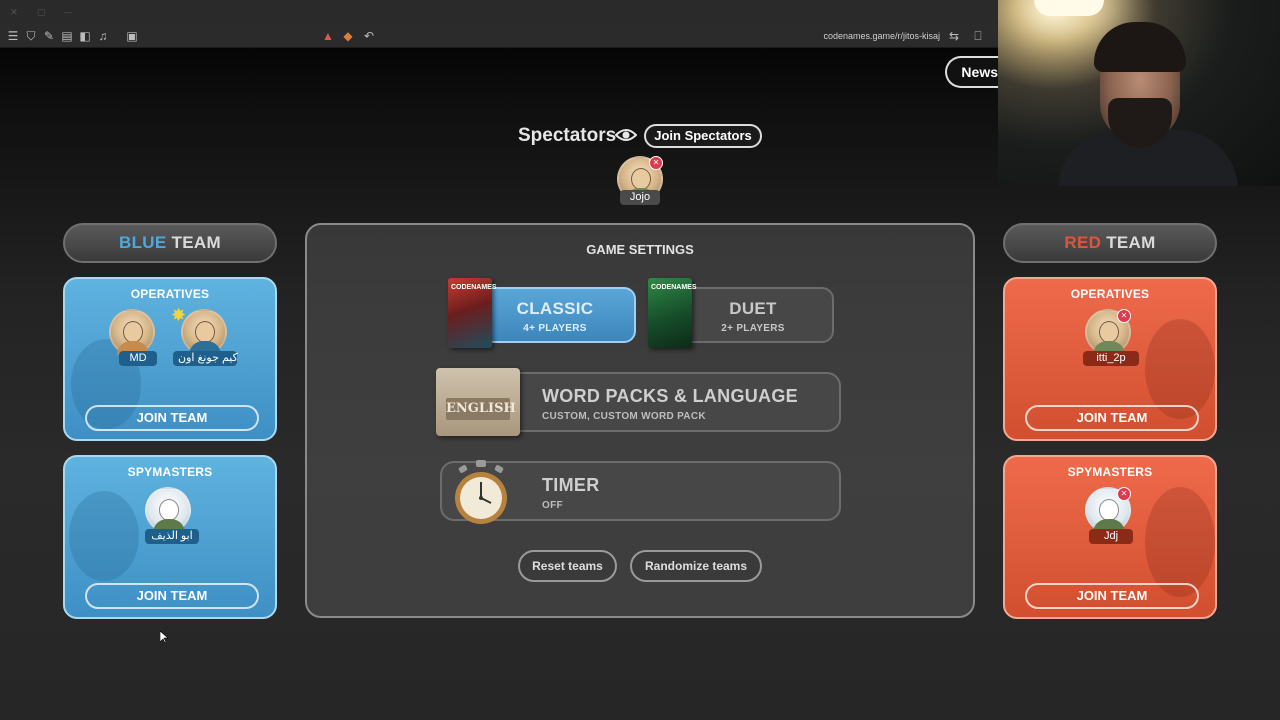 The image size is (1280, 720). I want to click on red-operatives-title: OPERATIVES, so click(1110, 294).